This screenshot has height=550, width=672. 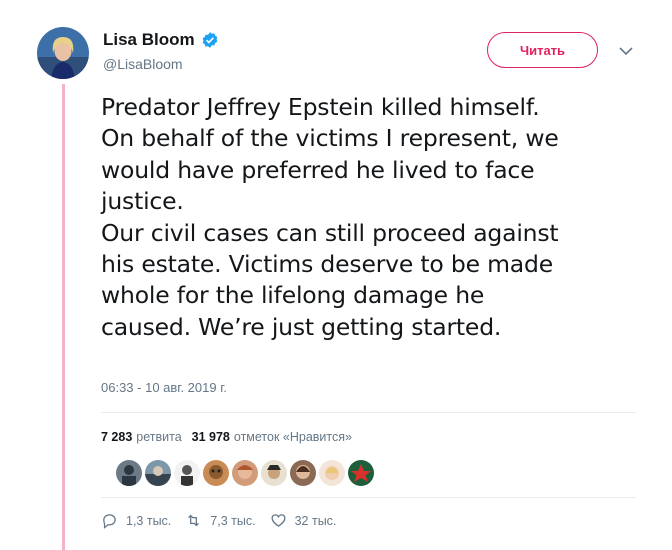 What do you see at coordinates (109, 521) in the screenshot?
I see `reply-icon` at bounding box center [109, 521].